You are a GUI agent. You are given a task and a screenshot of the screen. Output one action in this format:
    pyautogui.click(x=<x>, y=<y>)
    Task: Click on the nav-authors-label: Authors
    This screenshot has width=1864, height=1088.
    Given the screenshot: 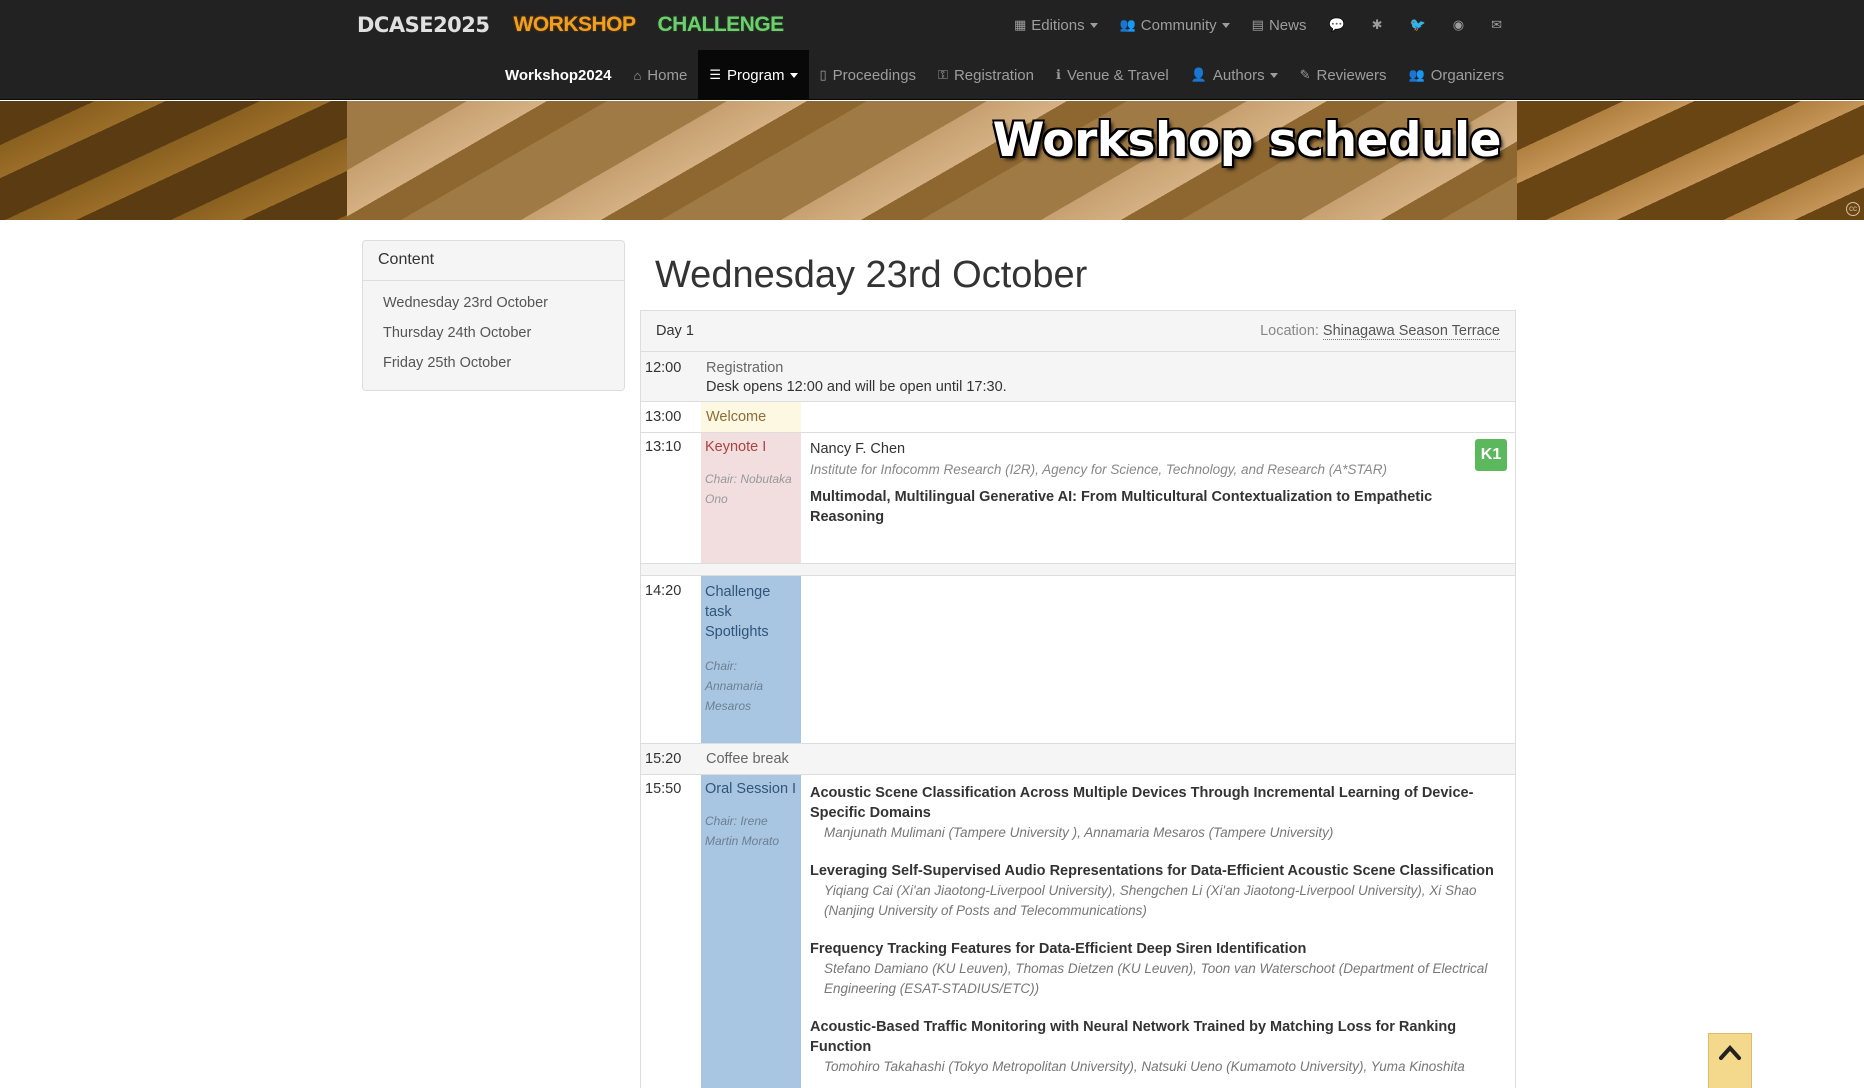 What is the action you would take?
    pyautogui.click(x=1238, y=75)
    